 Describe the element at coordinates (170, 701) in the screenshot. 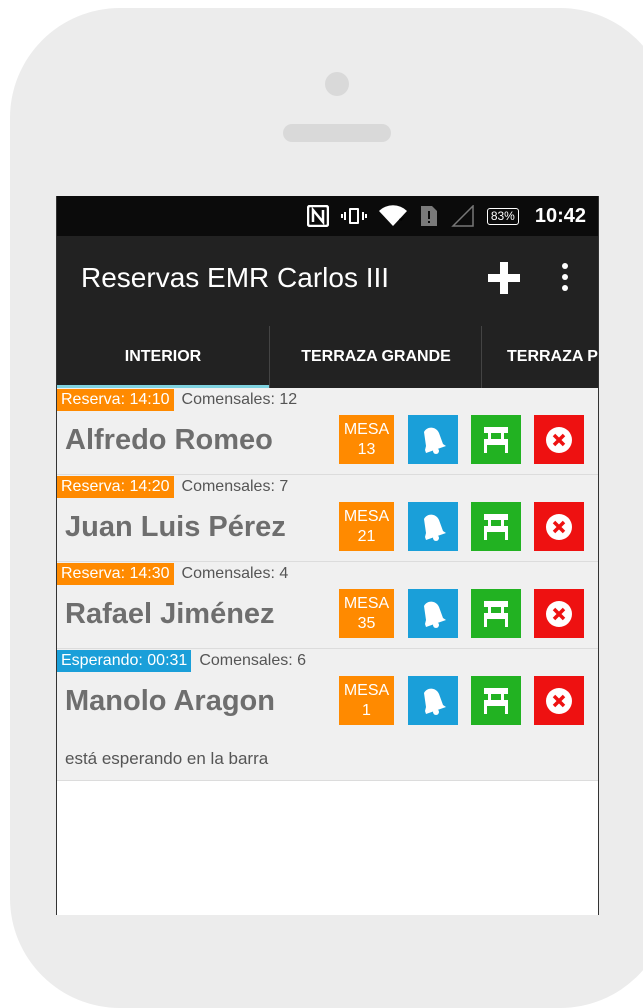

I see `customer-name: Manolo Aragon` at that location.